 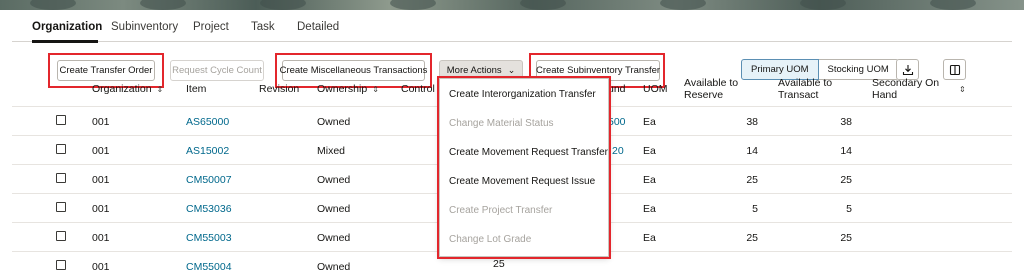 What do you see at coordinates (67, 27) in the screenshot?
I see `tab-organization: Organization` at bounding box center [67, 27].